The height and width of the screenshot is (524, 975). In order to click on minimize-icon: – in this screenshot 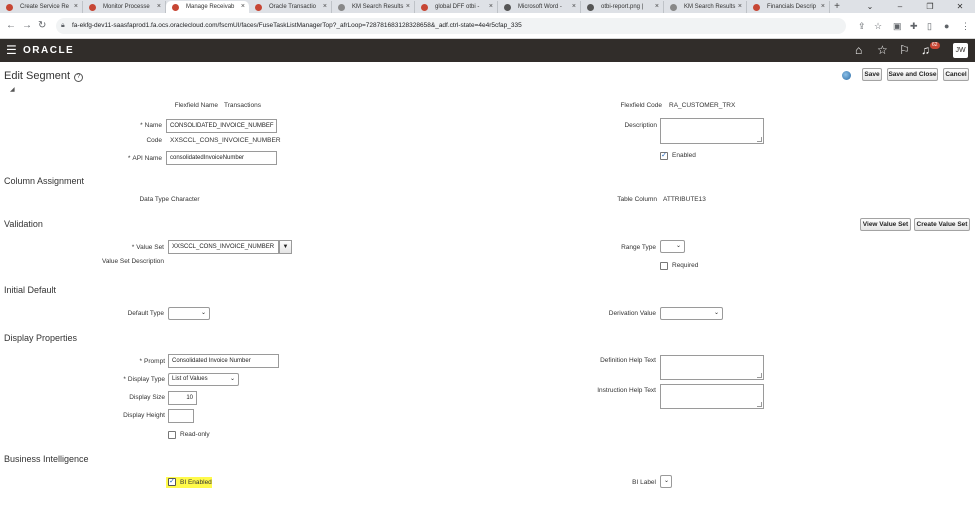, I will do `click(900, 6)`.